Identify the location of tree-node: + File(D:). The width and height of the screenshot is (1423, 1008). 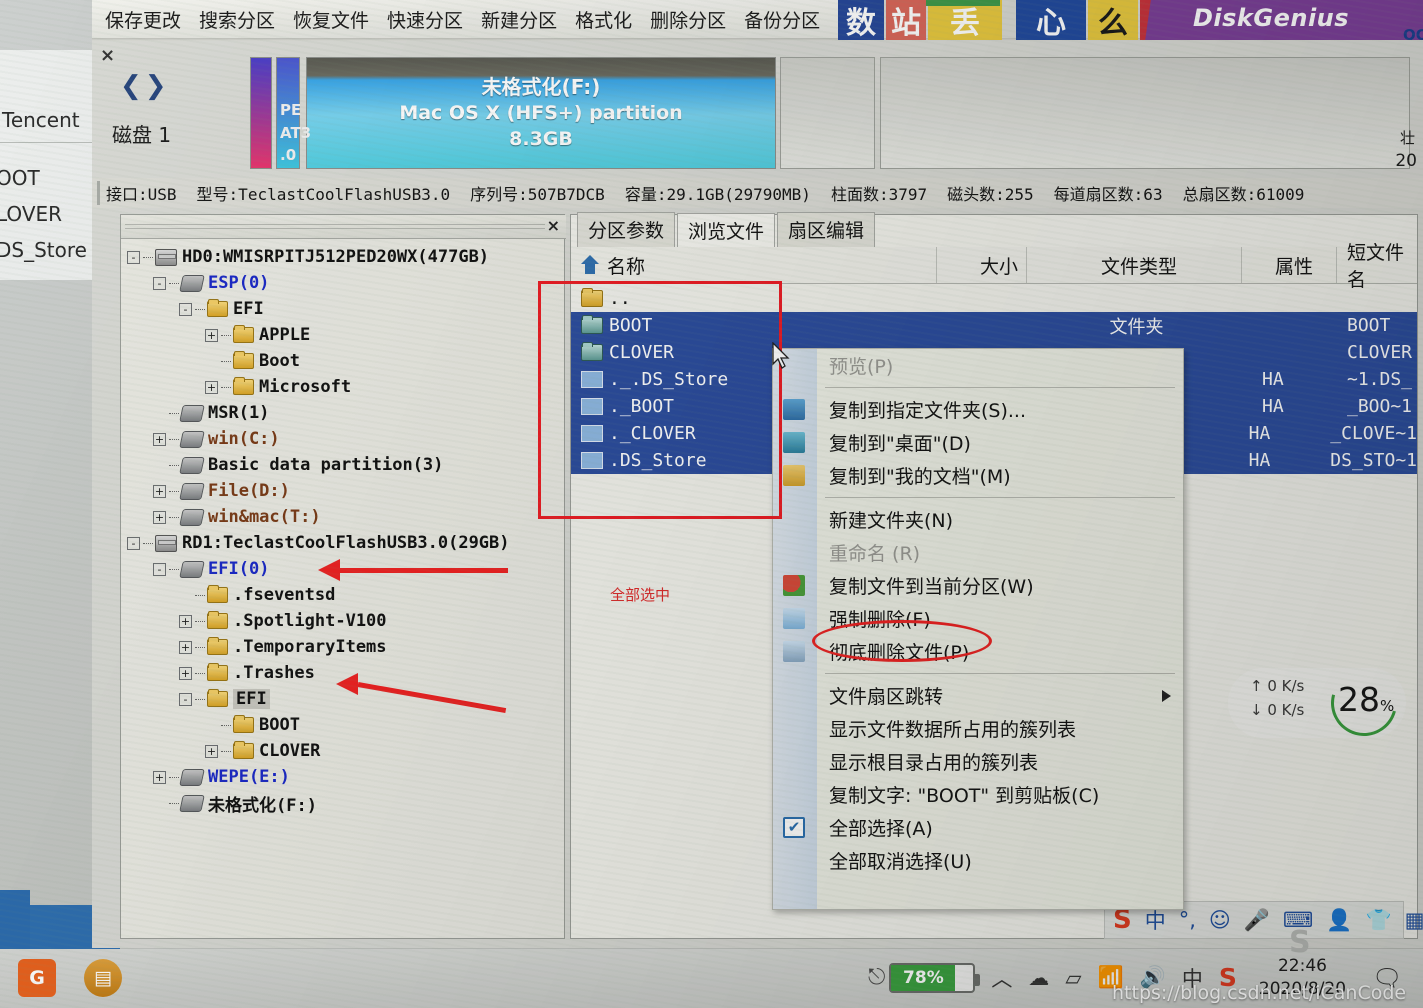
(342, 491).